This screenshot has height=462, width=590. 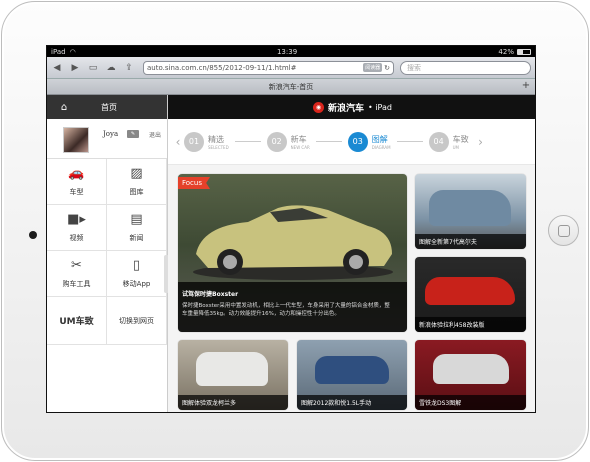 I want to click on sidebar-item-mobile-app: ▯ 移动App, so click(x=137, y=274).